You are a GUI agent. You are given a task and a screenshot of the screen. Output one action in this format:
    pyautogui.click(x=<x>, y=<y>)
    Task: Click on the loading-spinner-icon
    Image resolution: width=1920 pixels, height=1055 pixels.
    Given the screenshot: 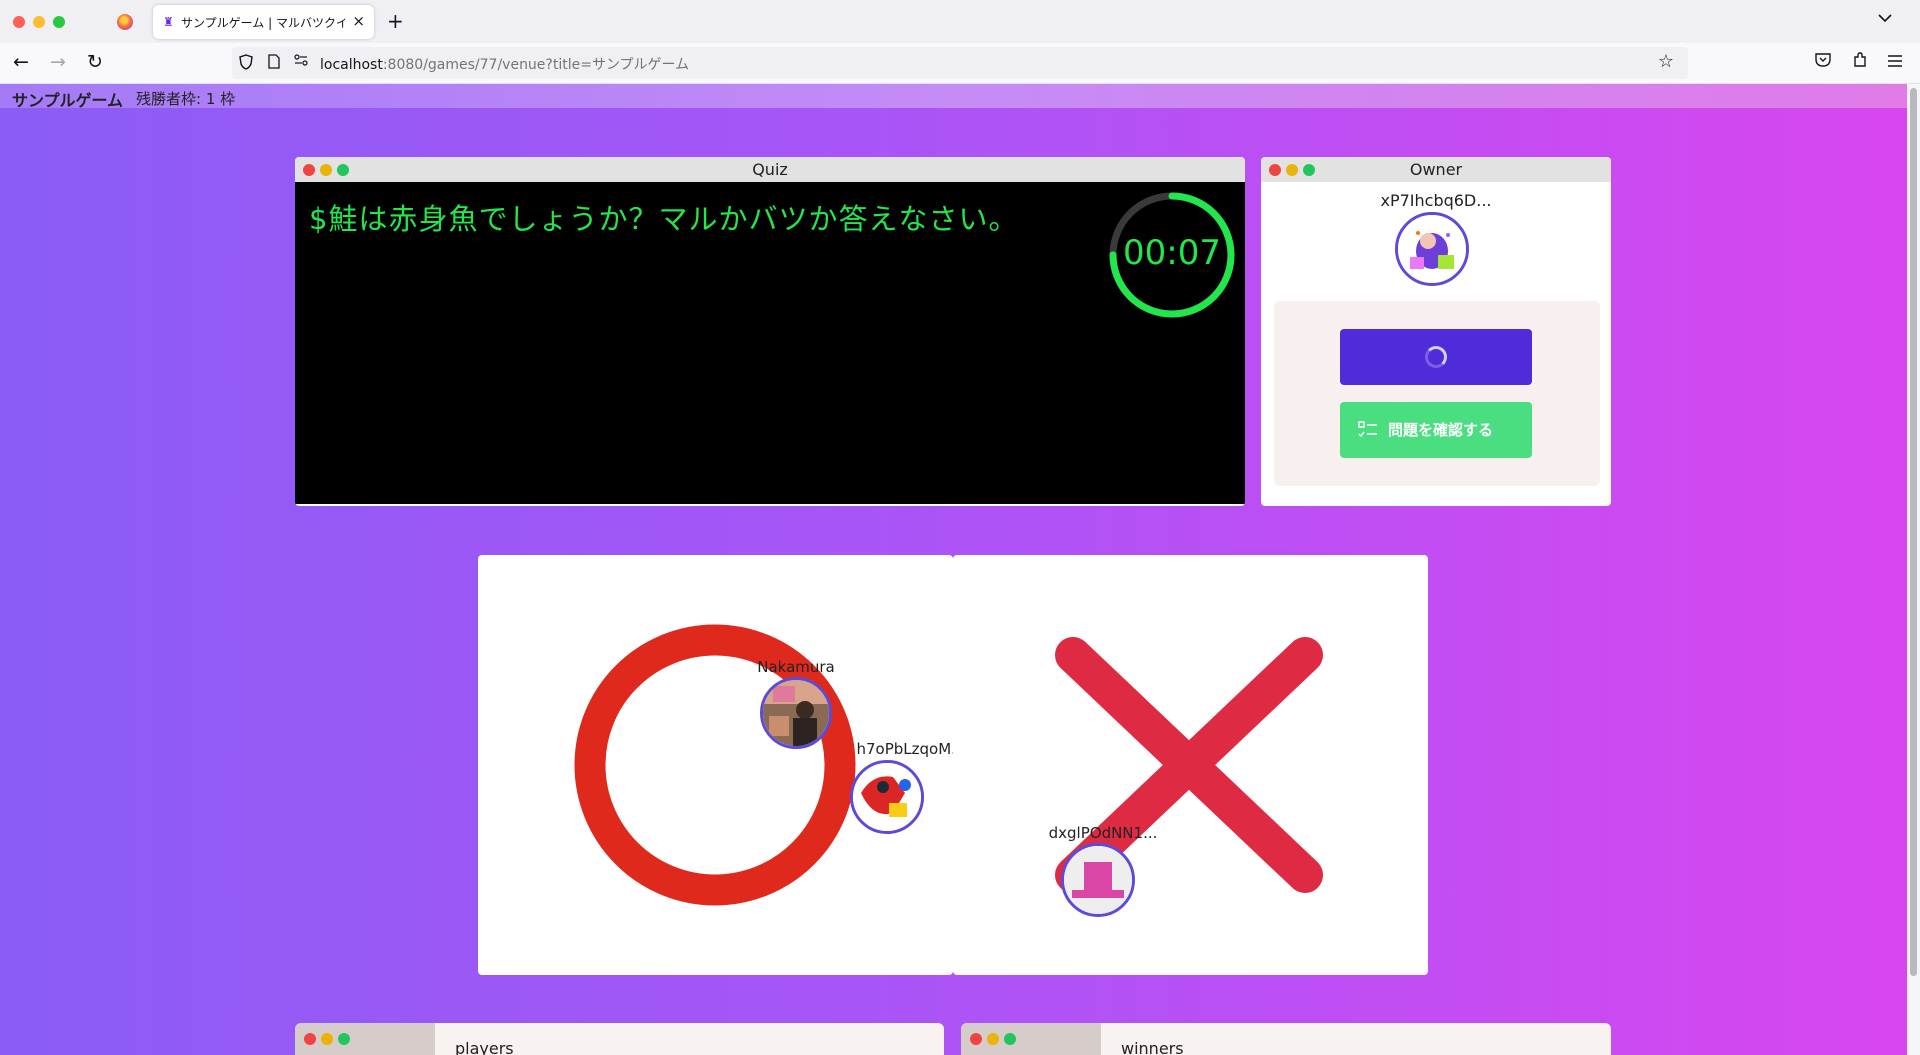 What is the action you would take?
    pyautogui.click(x=1436, y=357)
    